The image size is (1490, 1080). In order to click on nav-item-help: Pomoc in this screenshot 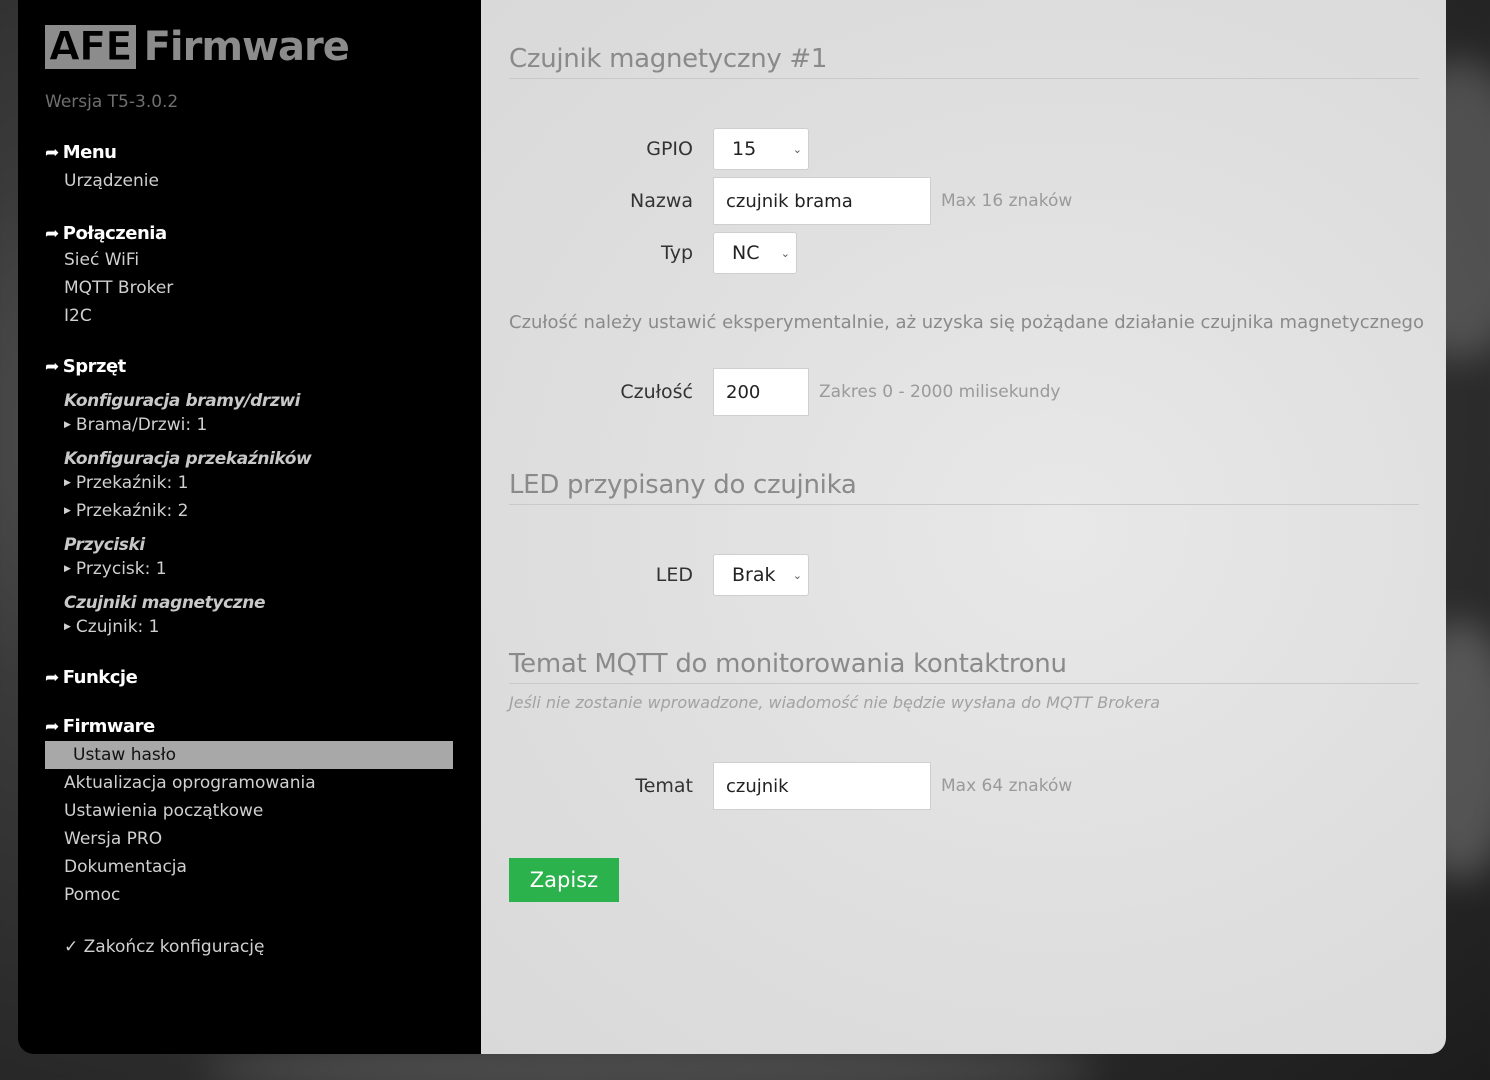, I will do `click(263, 895)`.